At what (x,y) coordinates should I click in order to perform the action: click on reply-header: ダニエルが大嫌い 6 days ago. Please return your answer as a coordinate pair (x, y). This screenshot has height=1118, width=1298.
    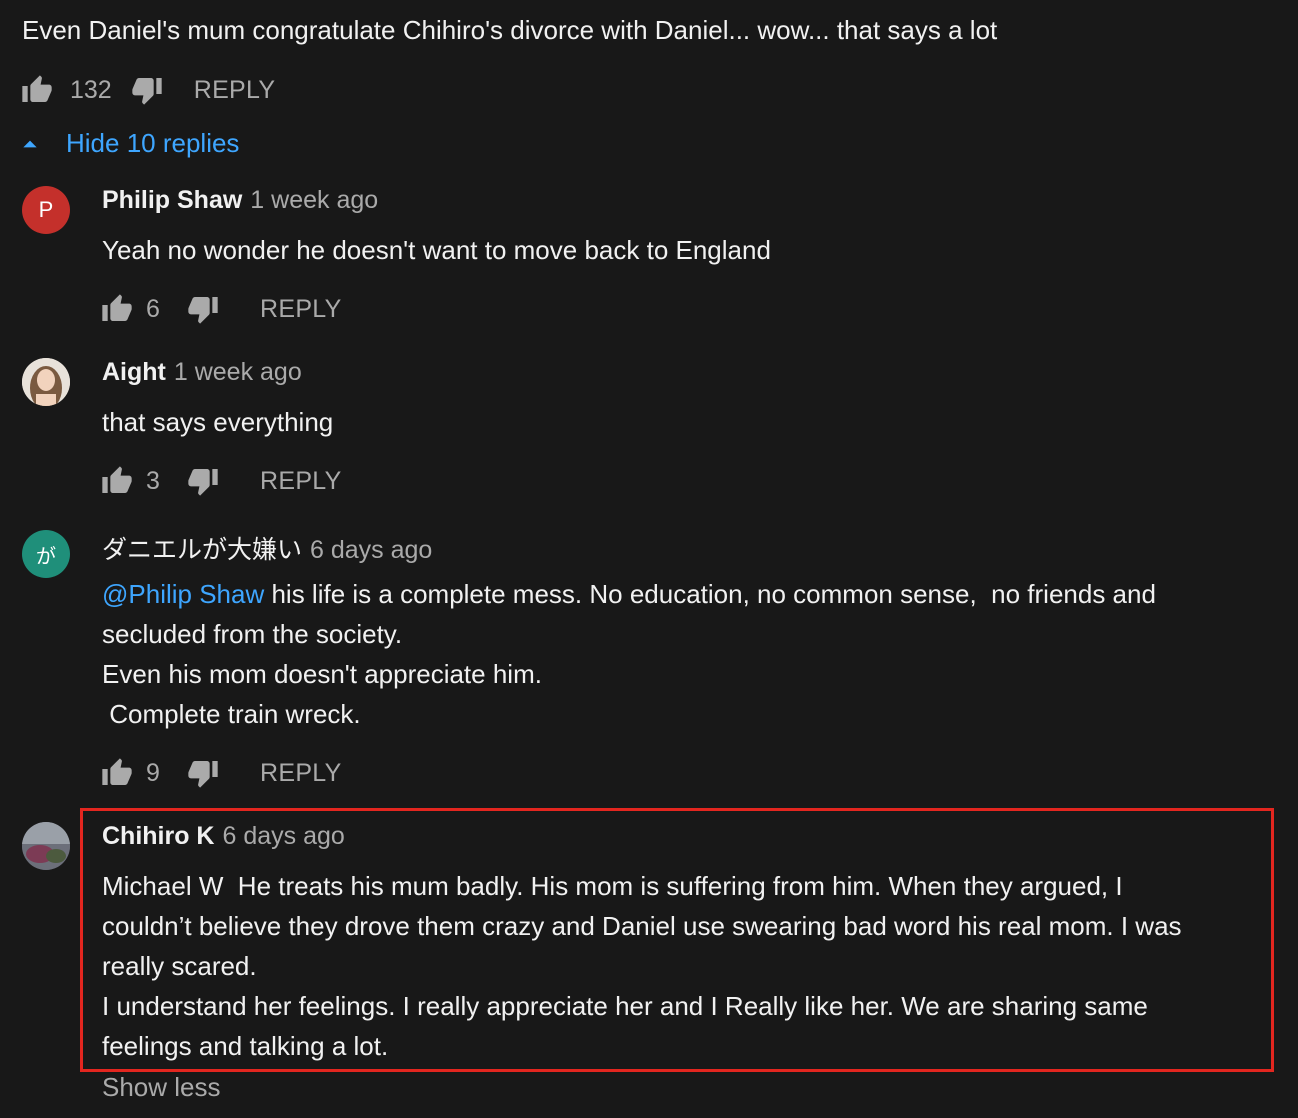
    Looking at the image, I should click on (267, 548).